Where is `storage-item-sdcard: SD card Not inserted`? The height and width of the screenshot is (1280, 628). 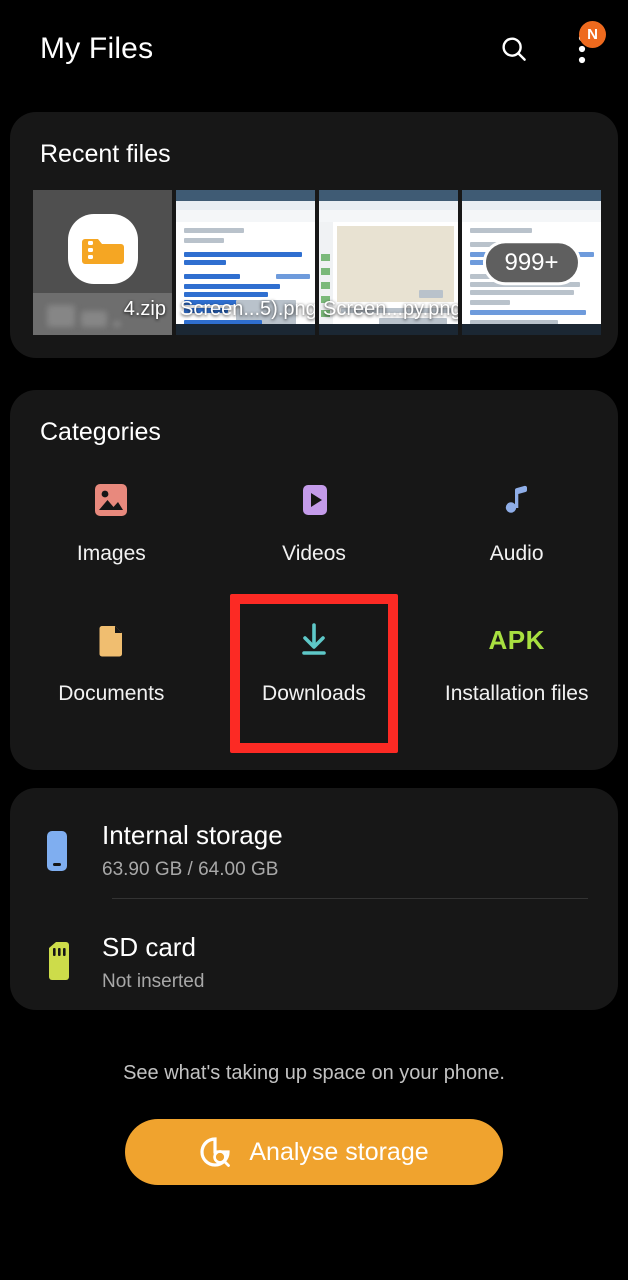
storage-item-sdcard: SD card Not inserted is located at coordinates (122, 962).